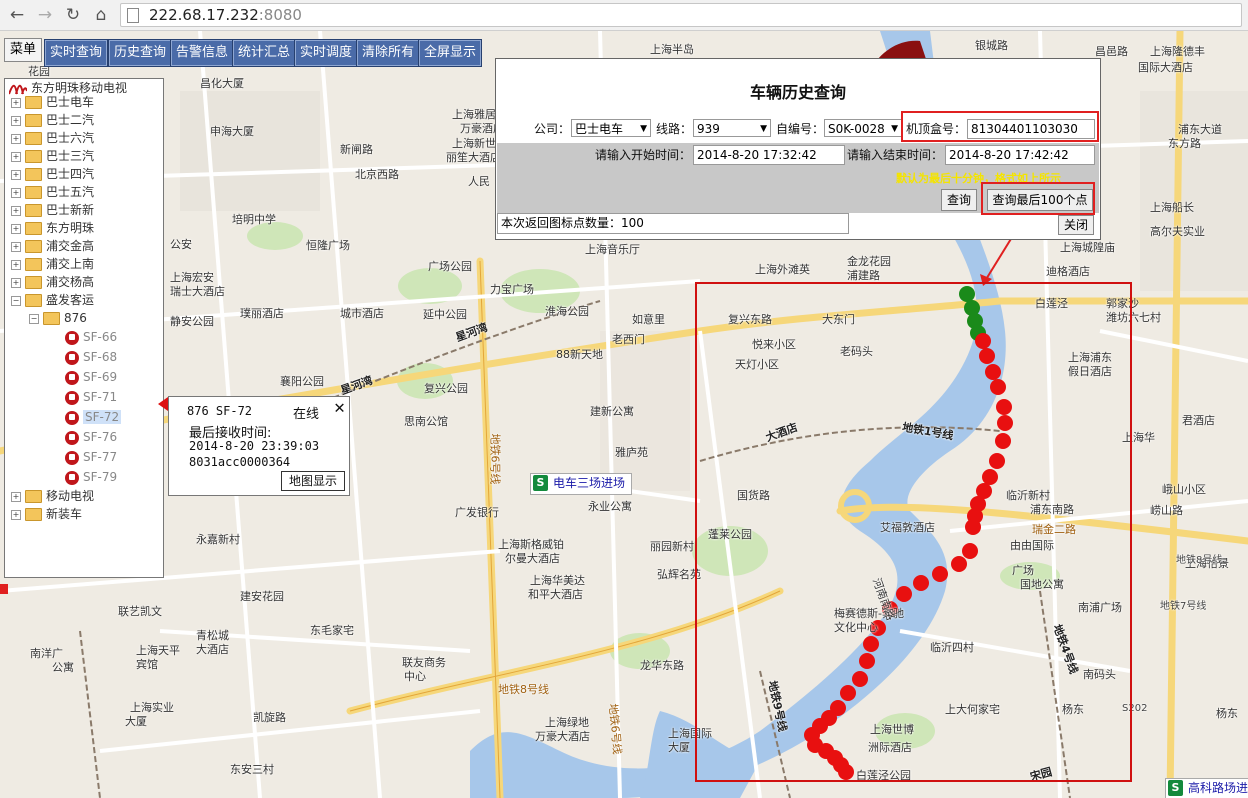 This screenshot has height=798, width=1248. Describe the element at coordinates (555, 594) in the screenshot. I see `map-label: 和平大酒店` at that location.